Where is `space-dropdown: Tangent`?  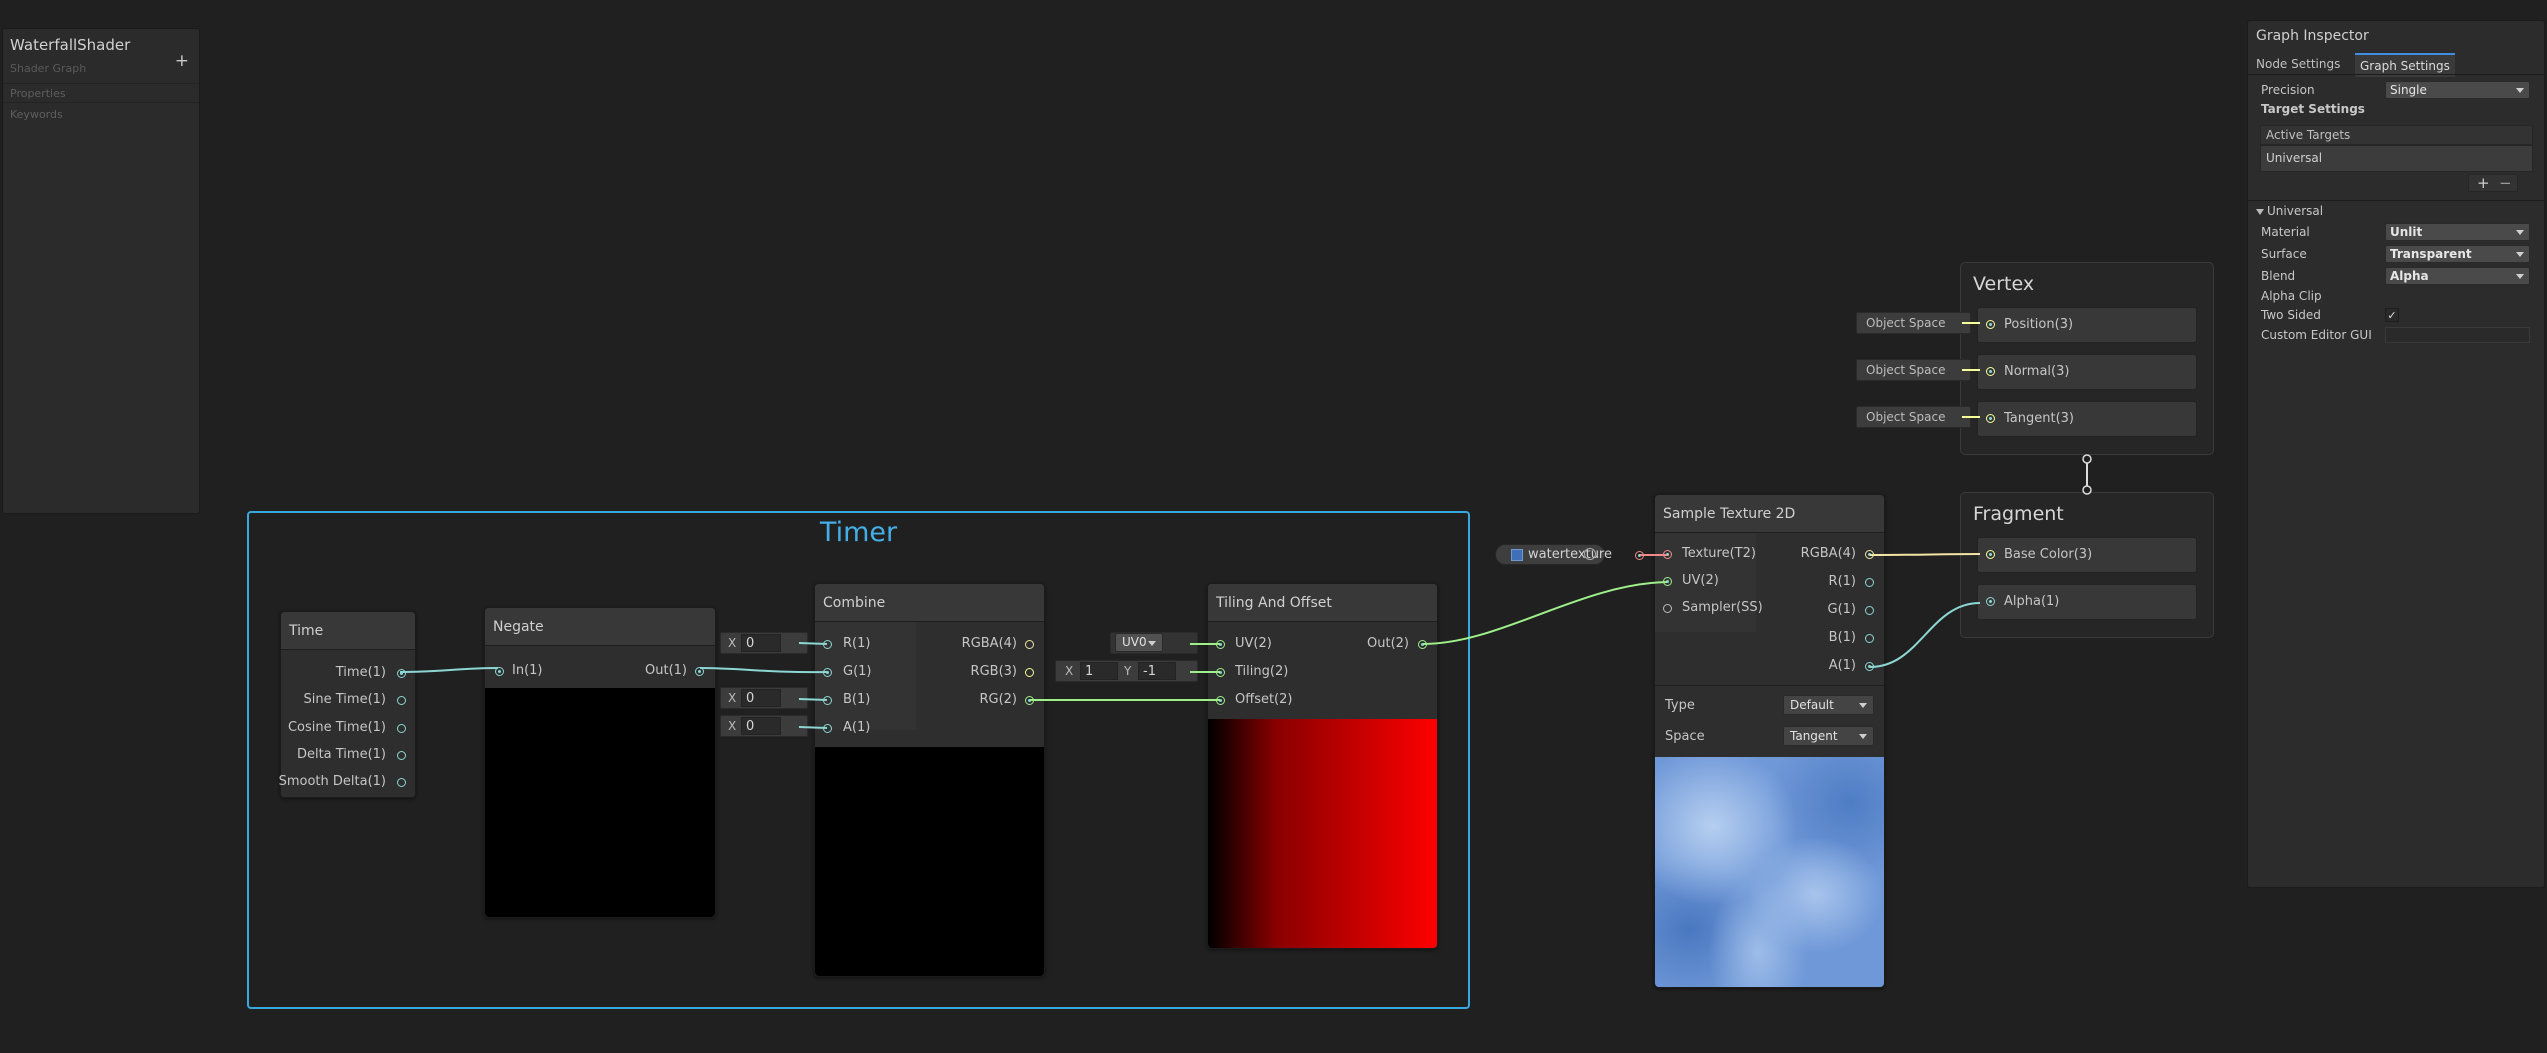 space-dropdown: Tangent is located at coordinates (1828, 736).